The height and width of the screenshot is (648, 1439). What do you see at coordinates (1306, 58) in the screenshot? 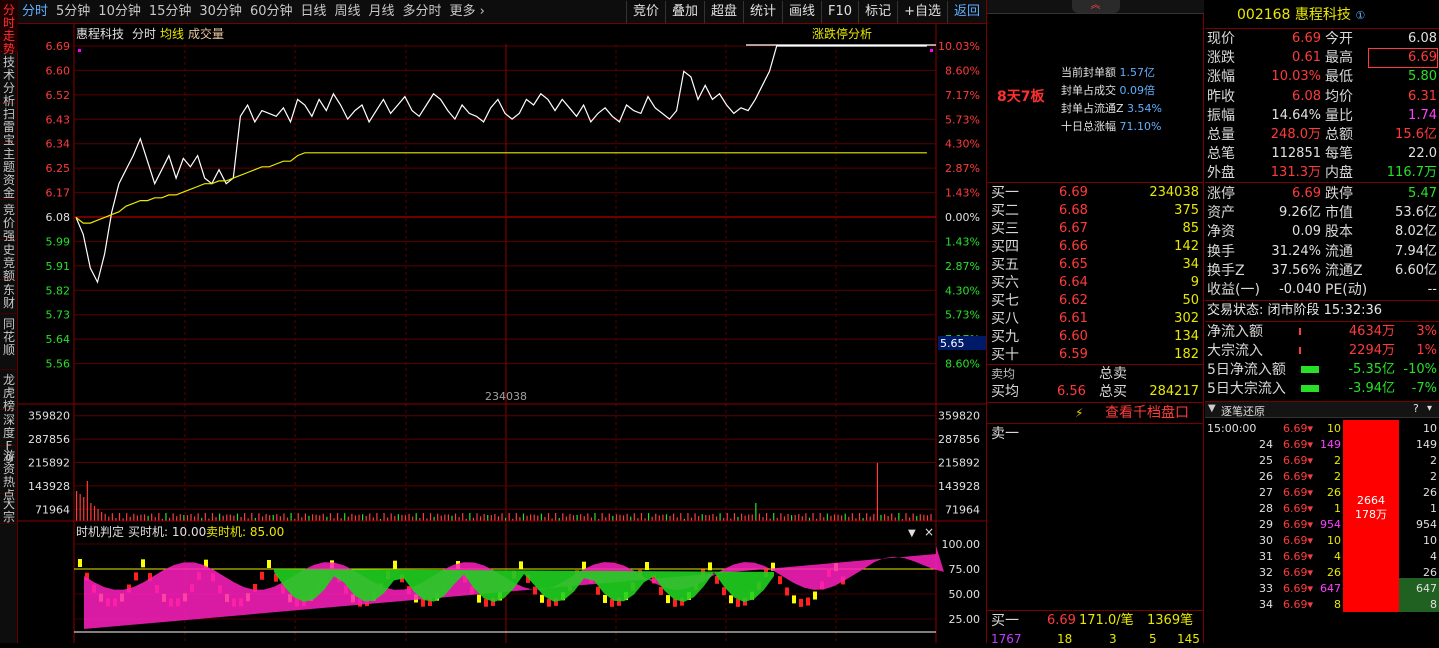
I see `quote-value: 0.61` at bounding box center [1306, 58].